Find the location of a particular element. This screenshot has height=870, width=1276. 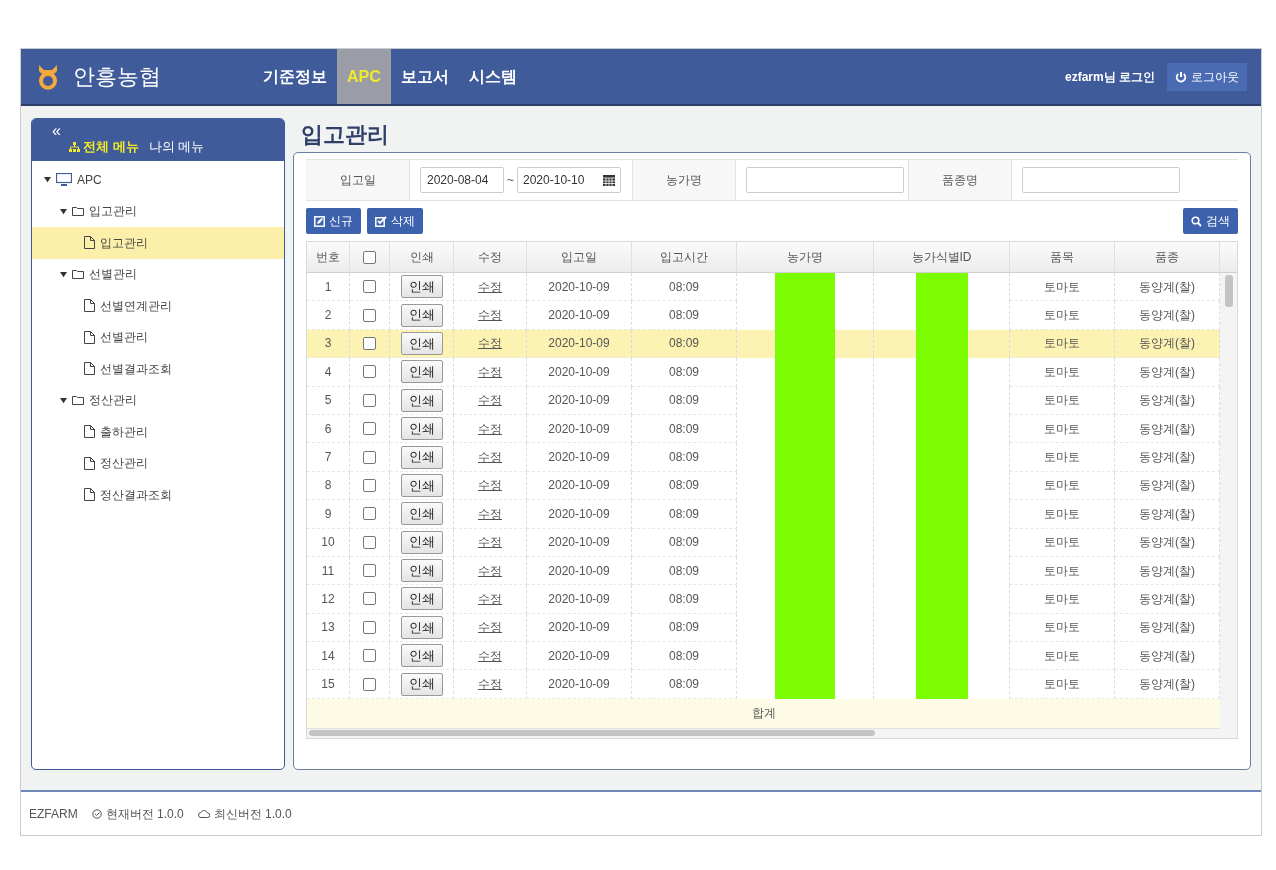

menu-tab: 전체 메뉴 is located at coordinates (103, 147).